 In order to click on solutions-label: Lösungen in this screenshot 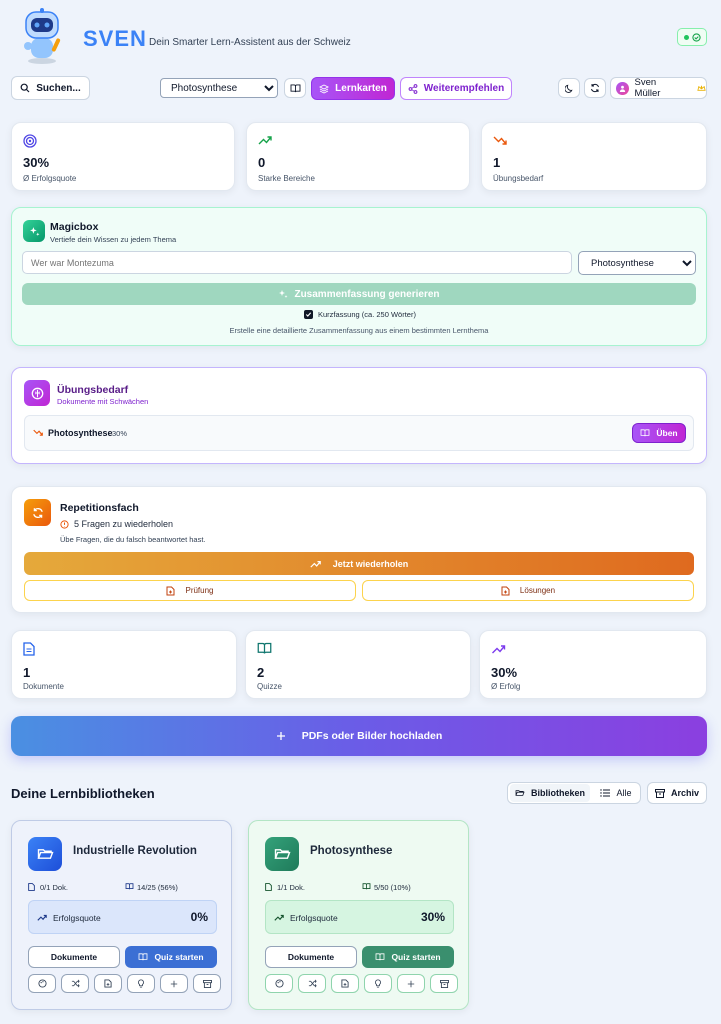, I will do `click(537, 590)`.